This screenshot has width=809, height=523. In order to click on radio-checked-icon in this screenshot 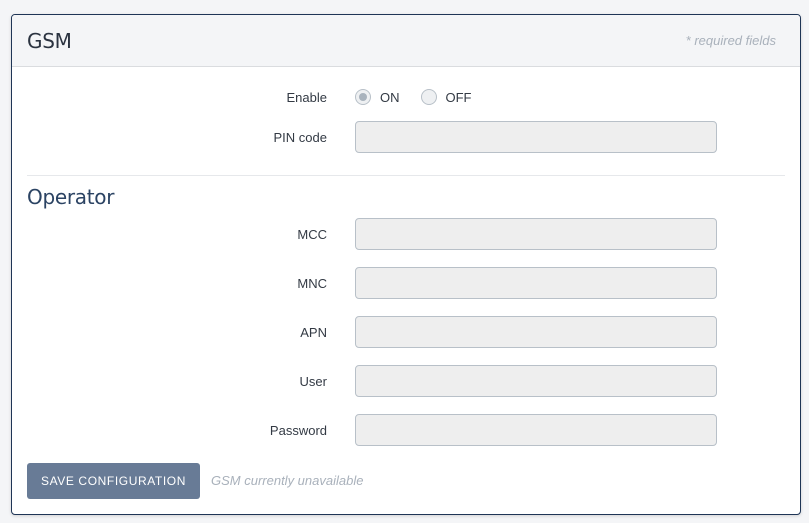, I will do `click(363, 97)`.